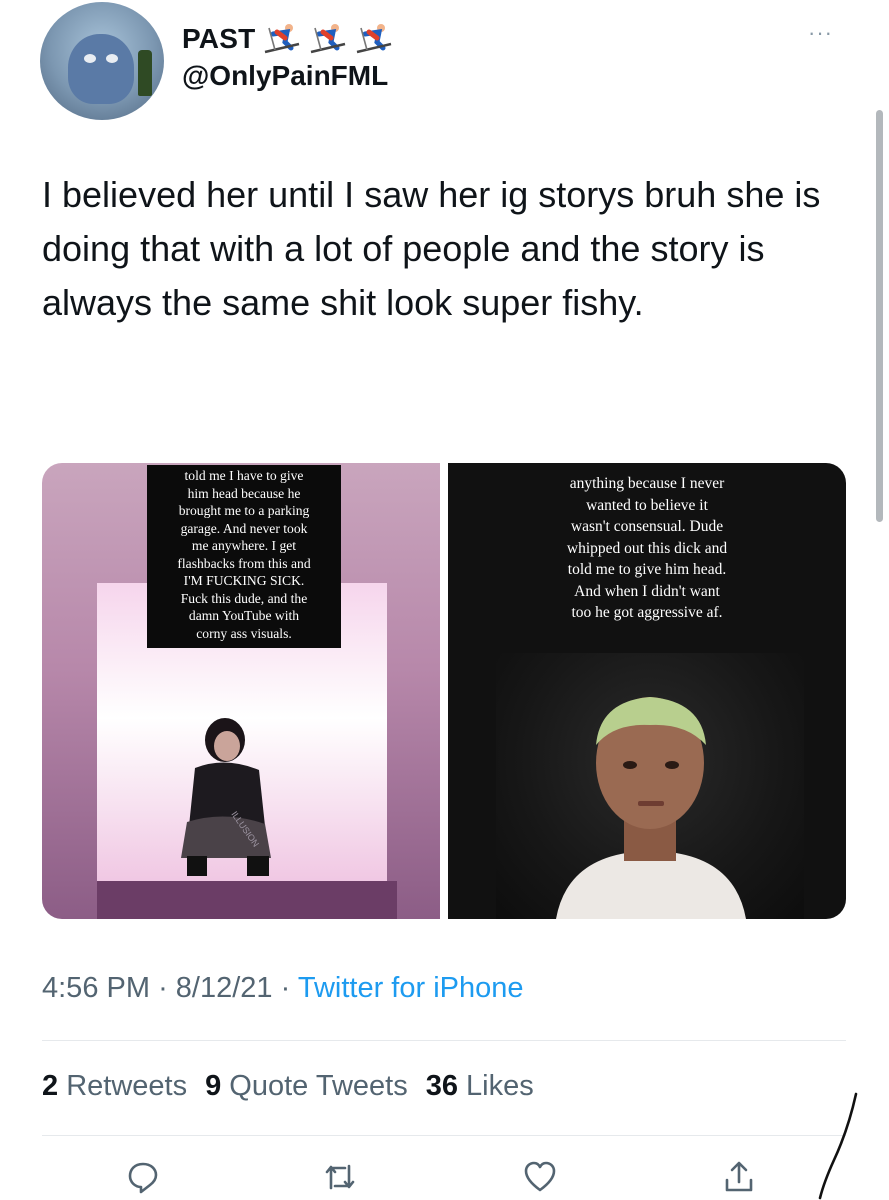 This screenshot has height=1200, width=889. I want to click on user-block: PAST @OnlyPainFML, so click(287, 57).